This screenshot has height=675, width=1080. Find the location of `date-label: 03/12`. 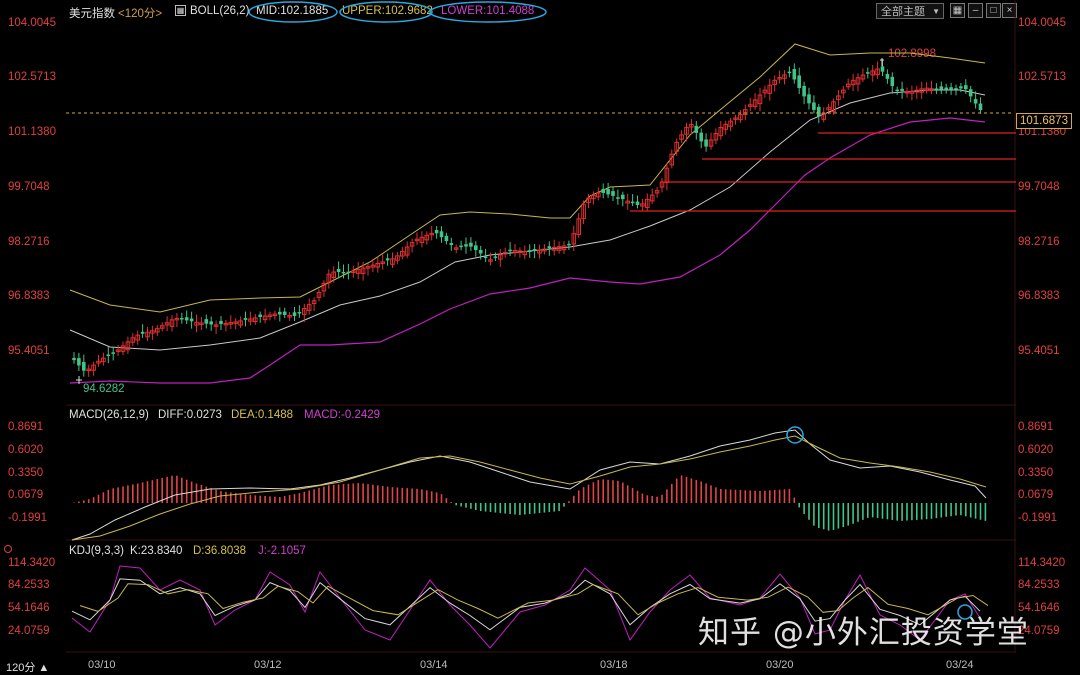

date-label: 03/12 is located at coordinates (268, 665).